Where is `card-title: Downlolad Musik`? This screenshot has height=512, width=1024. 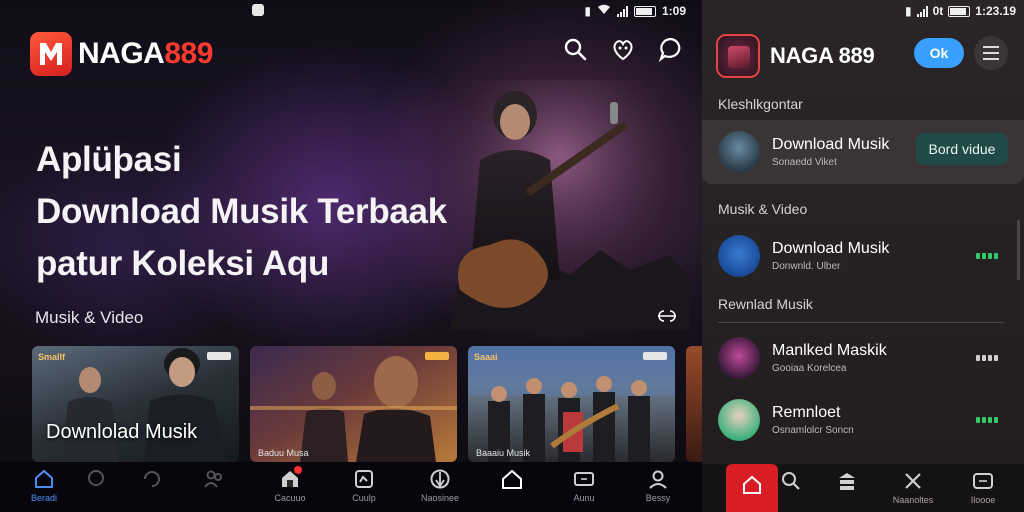 card-title: Downlolad Musik is located at coordinates (122, 432).